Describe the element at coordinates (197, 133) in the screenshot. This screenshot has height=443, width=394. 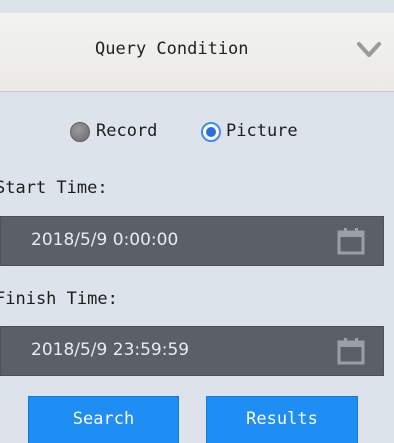
I see `mode-radio-group: Record Picture` at that location.